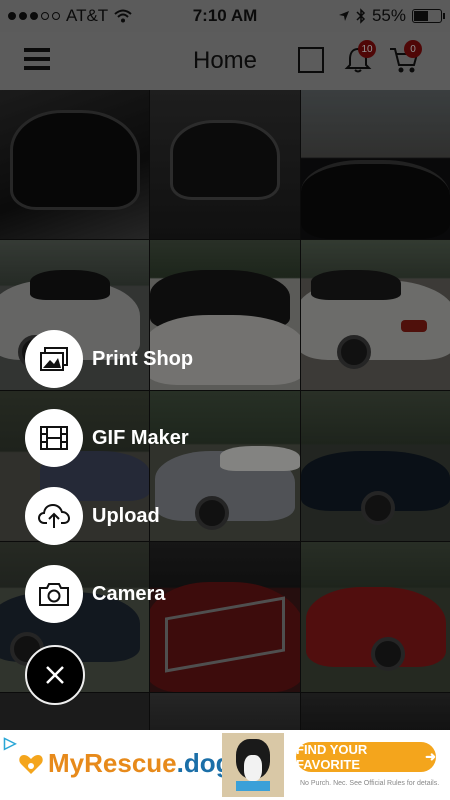 The image size is (450, 800). I want to click on film-icon, so click(54, 438).